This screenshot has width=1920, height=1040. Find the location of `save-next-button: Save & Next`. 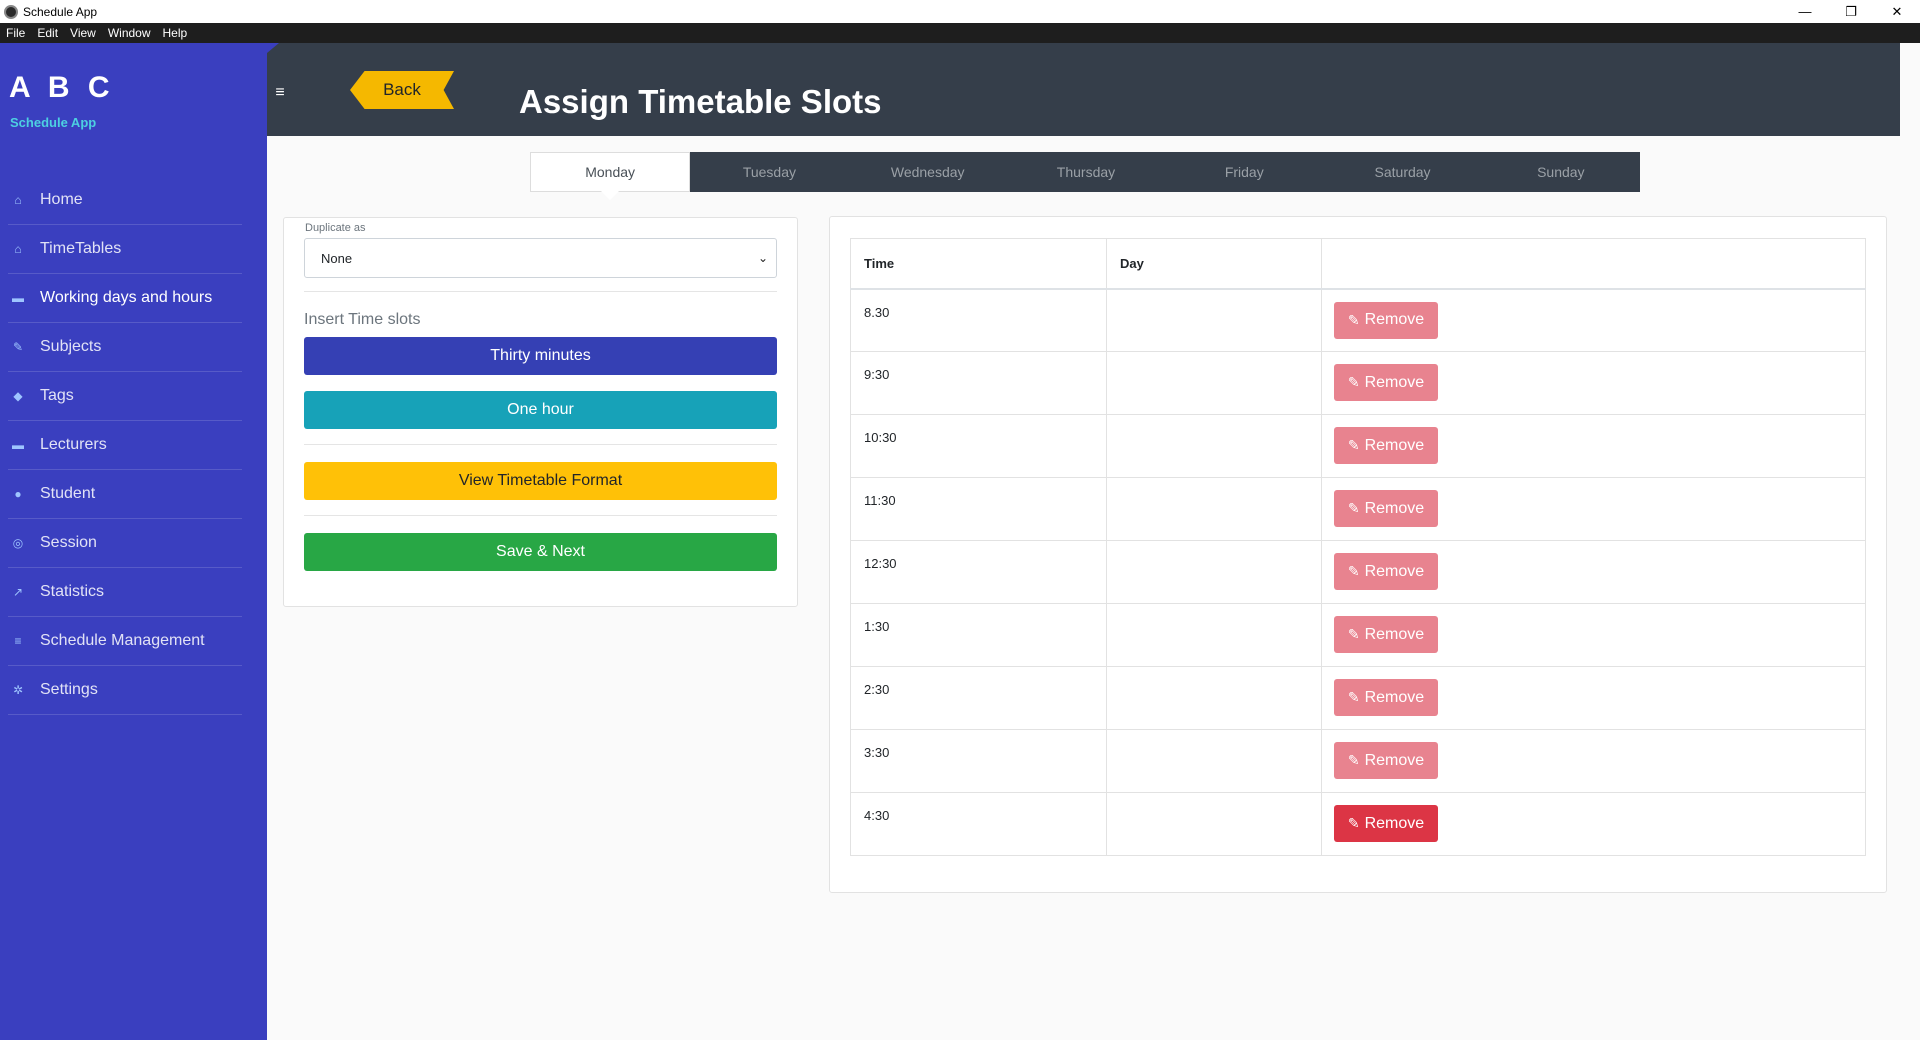

save-next-button: Save & Next is located at coordinates (540, 552).